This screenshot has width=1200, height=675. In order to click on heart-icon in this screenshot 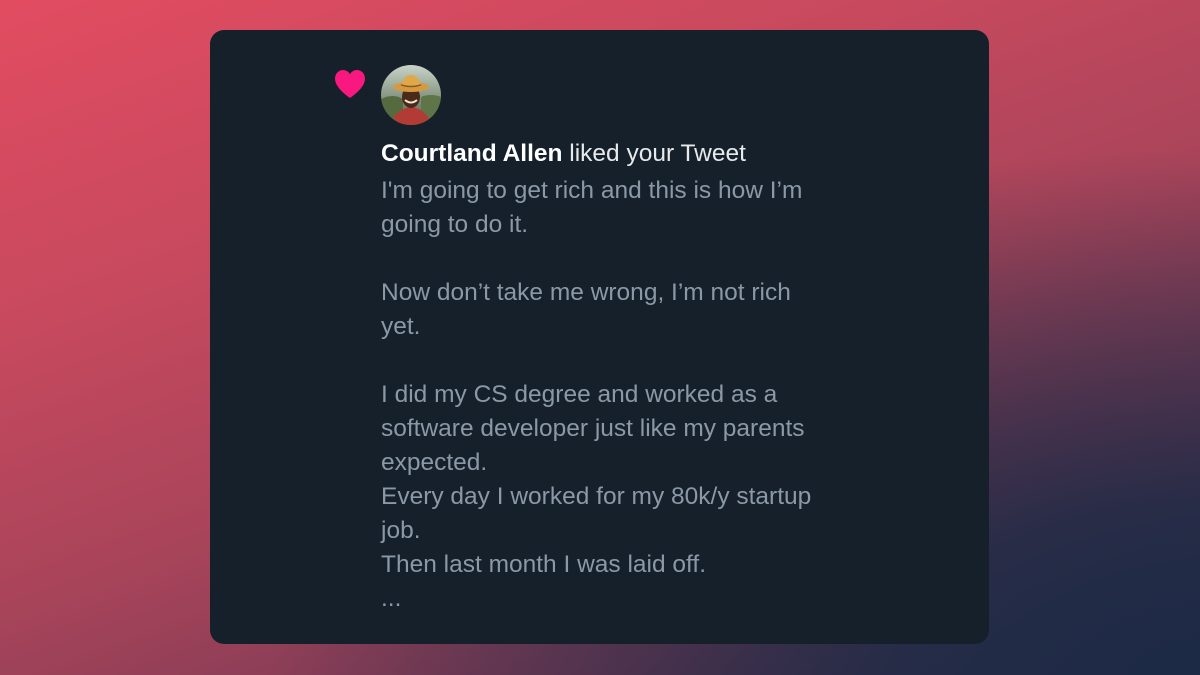, I will do `click(350, 84)`.